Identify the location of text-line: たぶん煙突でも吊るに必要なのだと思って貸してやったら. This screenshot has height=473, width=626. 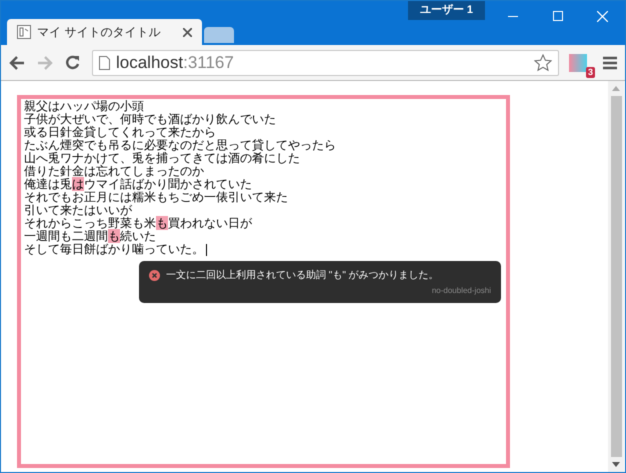
(180, 145).